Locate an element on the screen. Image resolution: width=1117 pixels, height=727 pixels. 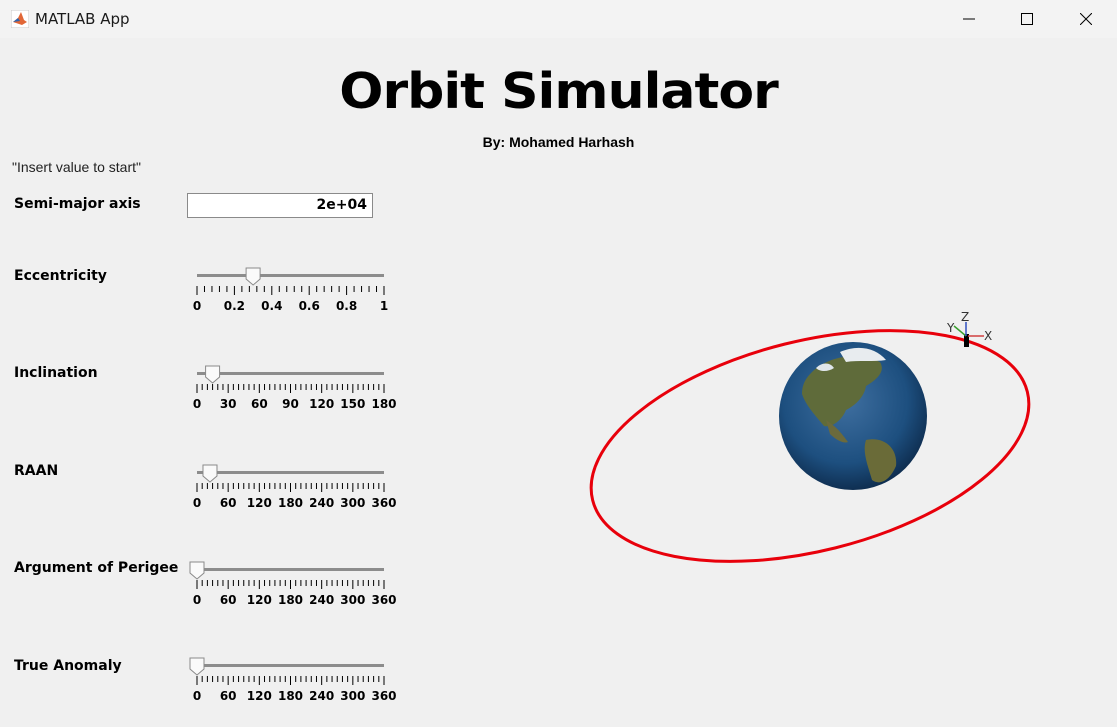
maximize-icon is located at coordinates (1027, 19).